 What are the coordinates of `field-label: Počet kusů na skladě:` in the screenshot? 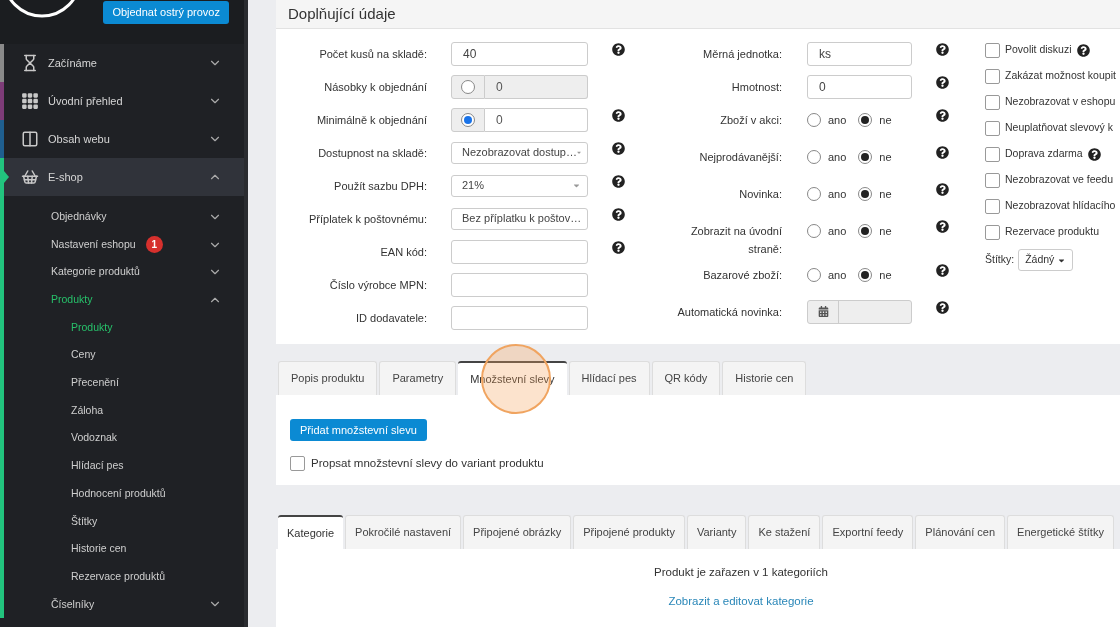 It's located at (372, 55).